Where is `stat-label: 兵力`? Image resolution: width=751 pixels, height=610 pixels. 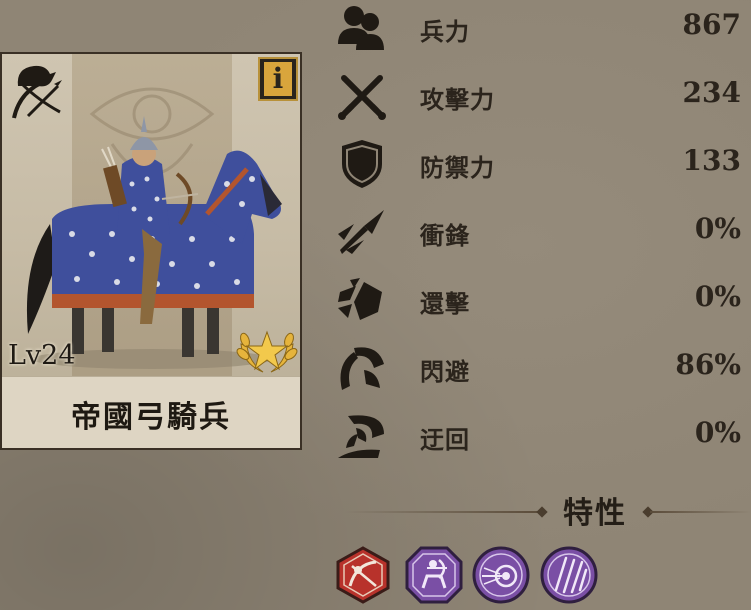 stat-label: 兵力 is located at coordinates (445, 31).